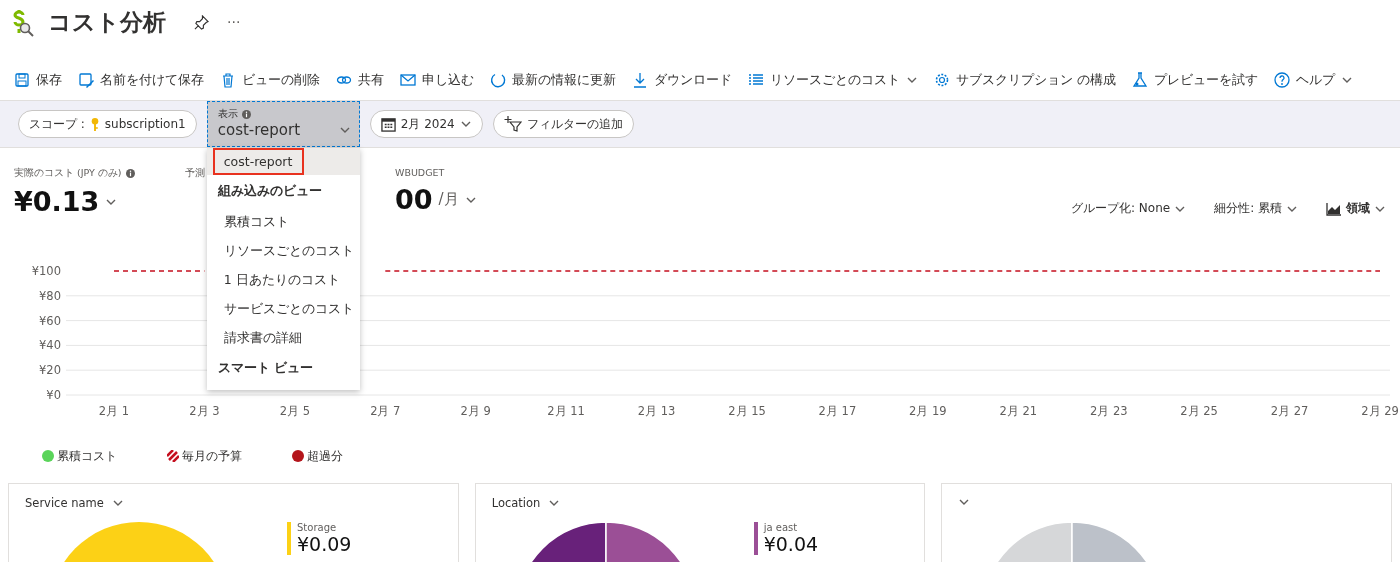 The image size is (1400, 562). I want to click on more-button: ···, so click(234, 22).